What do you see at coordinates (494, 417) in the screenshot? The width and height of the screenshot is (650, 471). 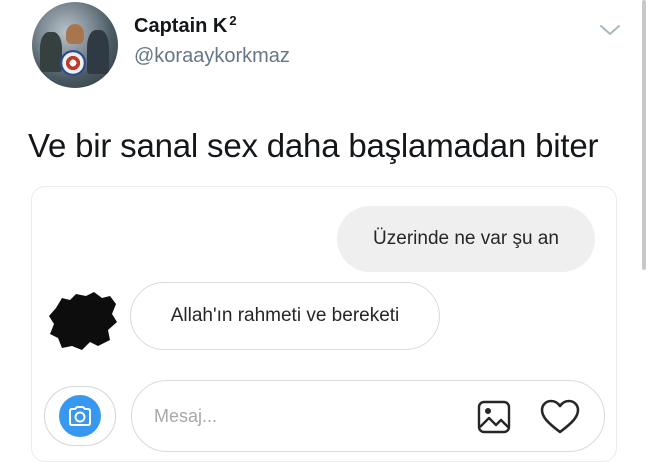 I see `image-gallery-icon` at bounding box center [494, 417].